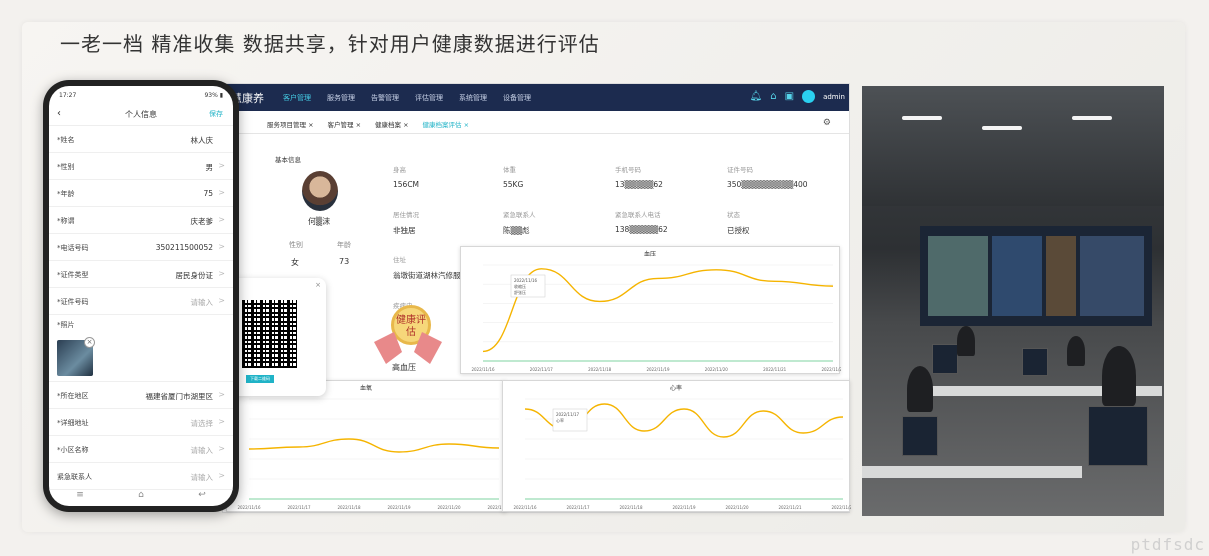  I want to click on form-row: *年龄 75 >, so click(141, 193).